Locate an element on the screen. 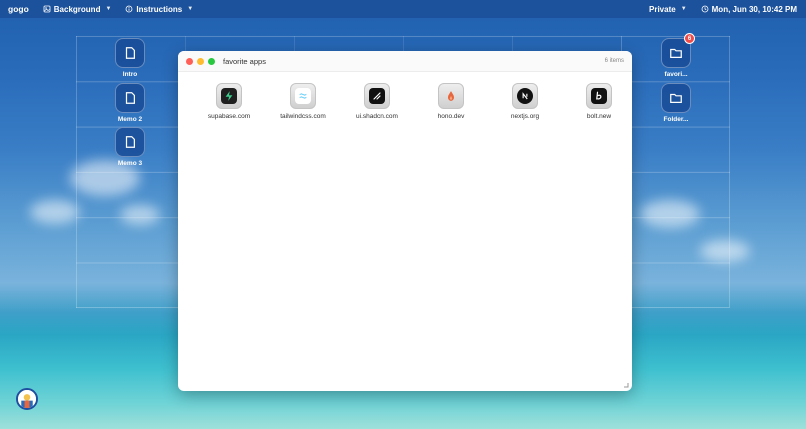  resize-handle-icon is located at coordinates (626, 385).